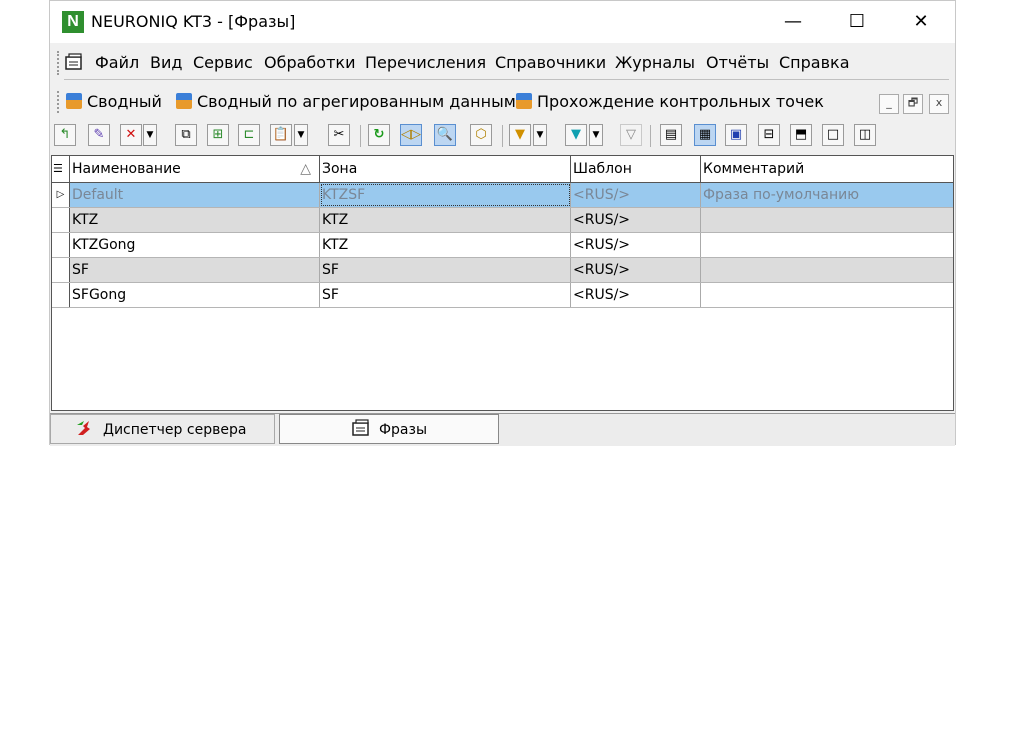 This screenshot has width=1024, height=745. I want to click on add-child-button: ⊞, so click(218, 135).